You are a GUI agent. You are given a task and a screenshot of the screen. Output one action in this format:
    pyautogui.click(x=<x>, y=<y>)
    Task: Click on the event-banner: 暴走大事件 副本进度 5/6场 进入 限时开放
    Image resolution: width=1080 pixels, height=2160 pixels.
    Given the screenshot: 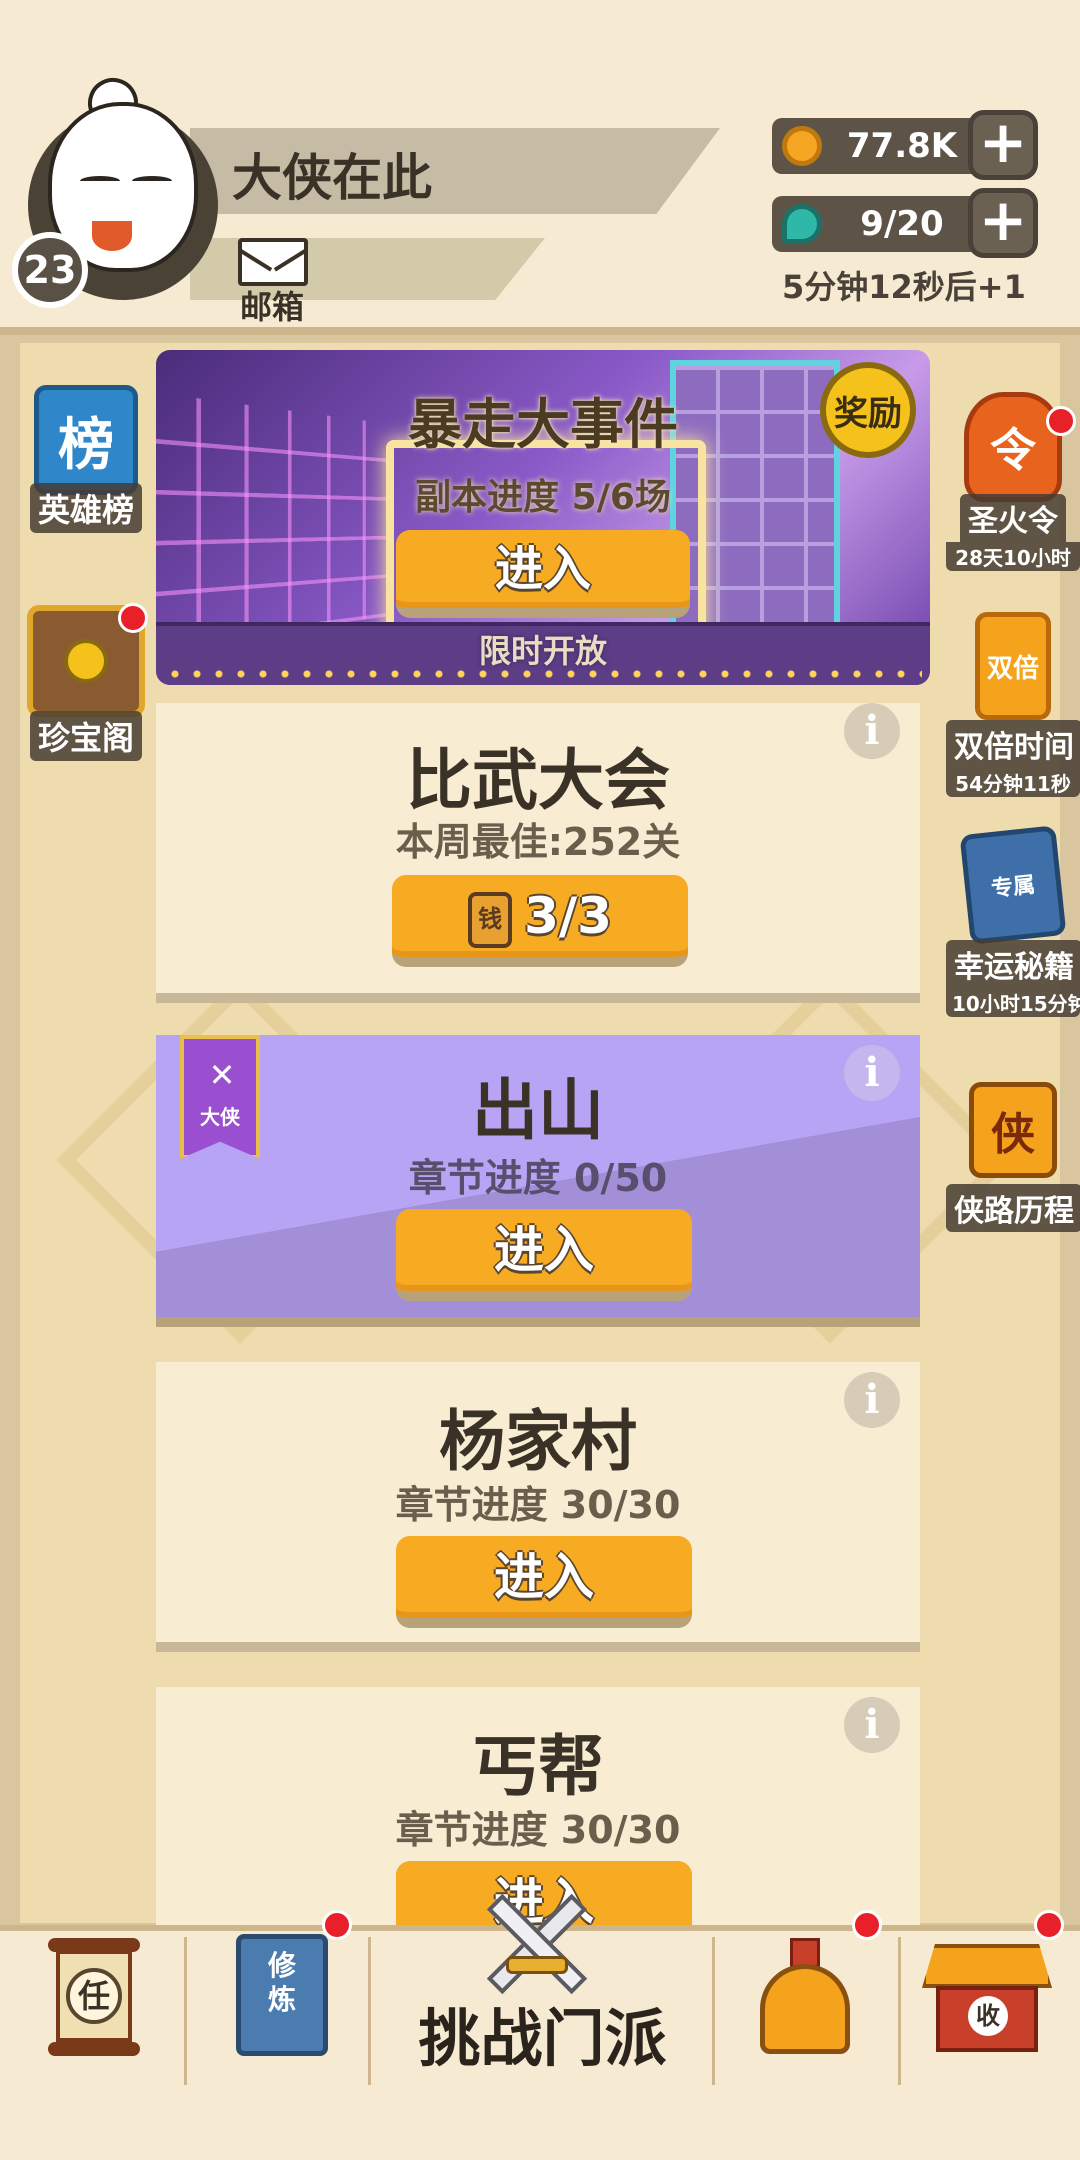 What is the action you would take?
    pyautogui.click(x=543, y=517)
    